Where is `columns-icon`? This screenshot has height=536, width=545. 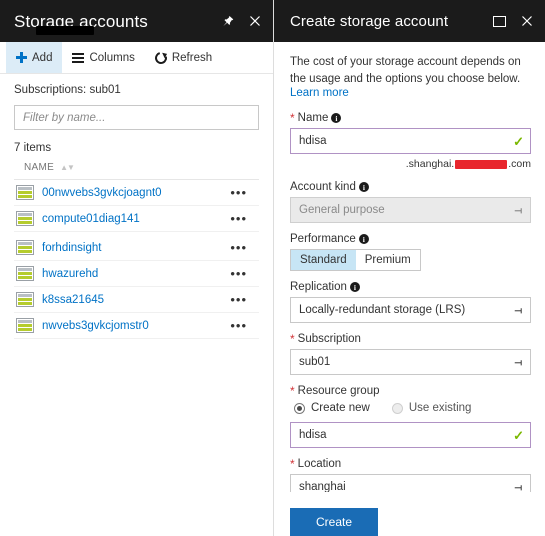
columns-icon is located at coordinates (78, 57).